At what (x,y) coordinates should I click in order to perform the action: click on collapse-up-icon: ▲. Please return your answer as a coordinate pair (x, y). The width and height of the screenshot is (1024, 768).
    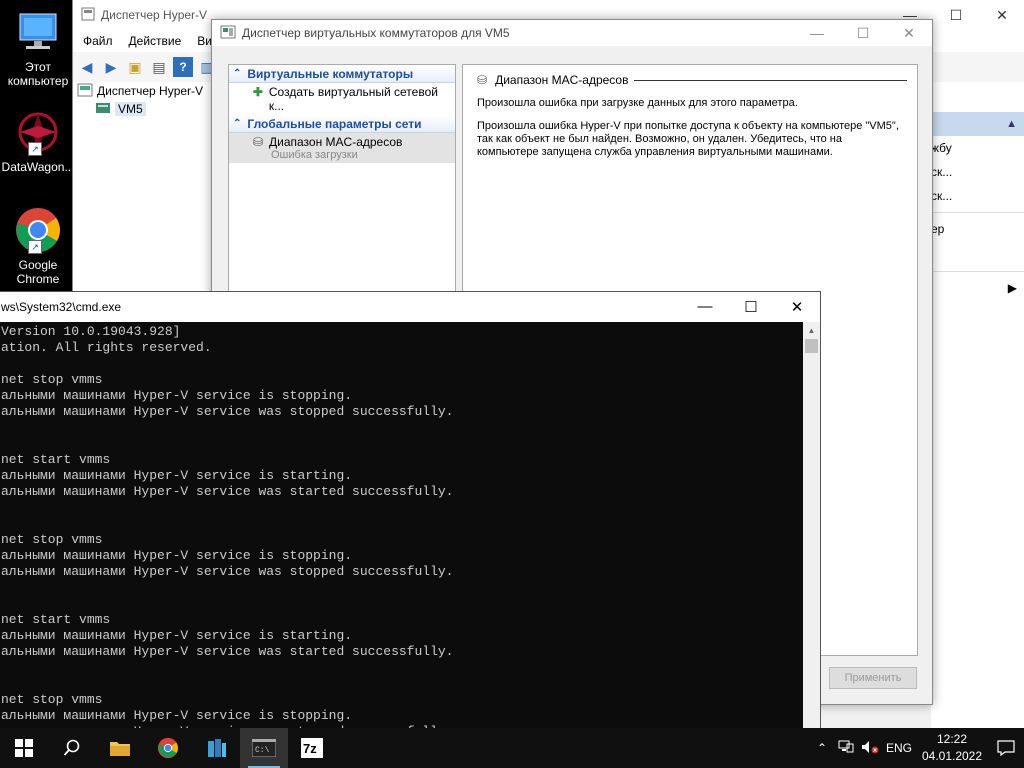
    Looking at the image, I should click on (1011, 124).